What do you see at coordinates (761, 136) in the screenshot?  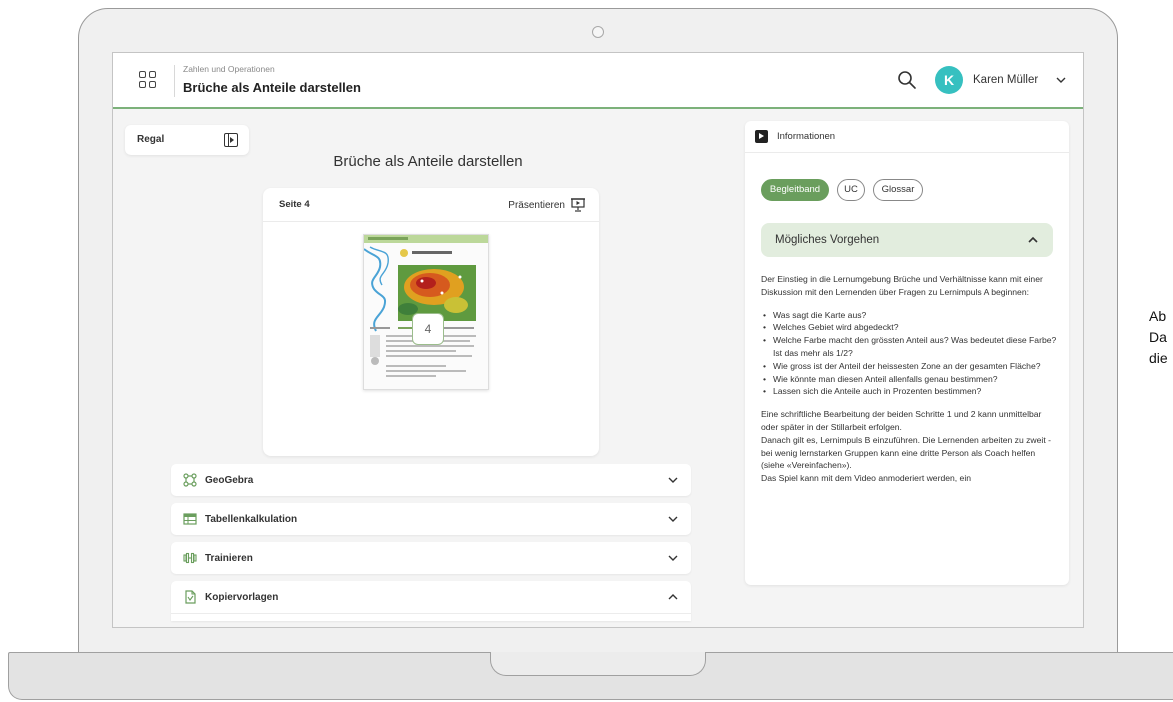 I see `panel-collapse-icon` at bounding box center [761, 136].